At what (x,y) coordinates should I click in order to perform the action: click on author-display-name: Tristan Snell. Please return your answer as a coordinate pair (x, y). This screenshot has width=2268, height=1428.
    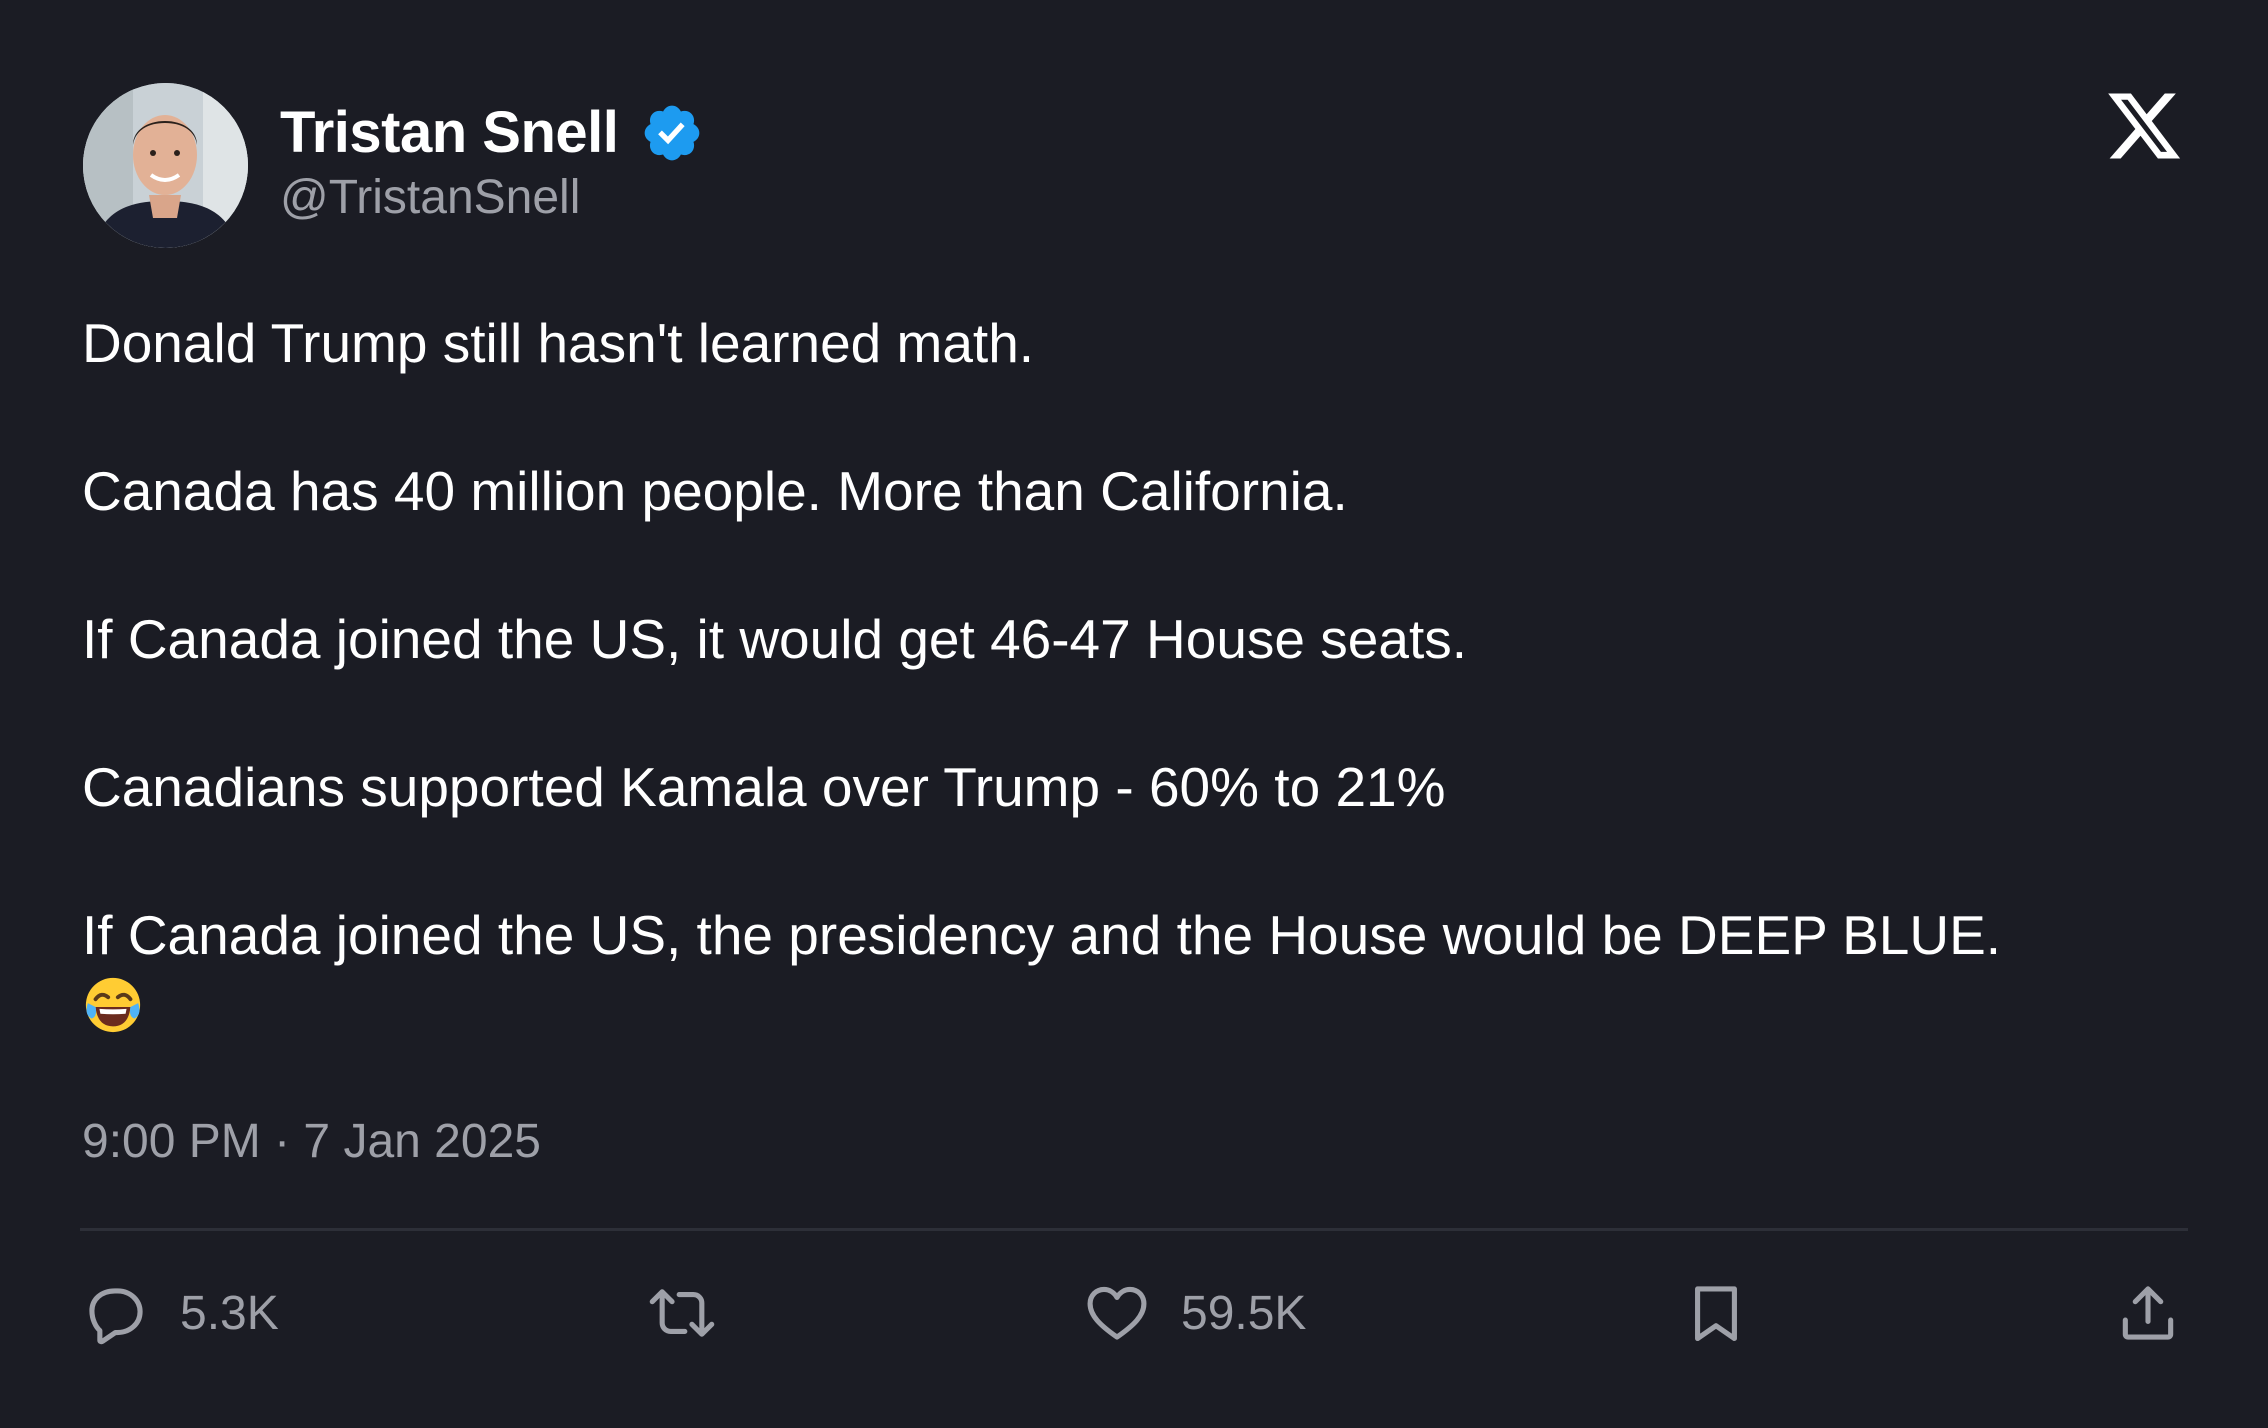
    Looking at the image, I should click on (449, 133).